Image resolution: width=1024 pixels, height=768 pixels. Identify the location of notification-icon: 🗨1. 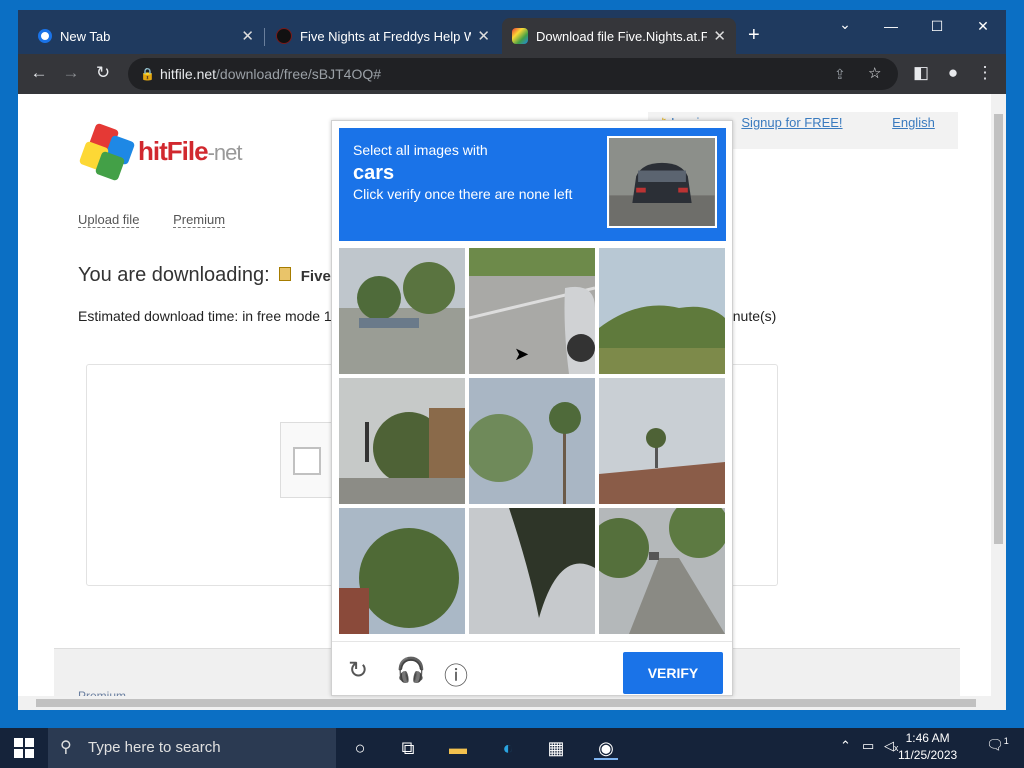
(997, 745).